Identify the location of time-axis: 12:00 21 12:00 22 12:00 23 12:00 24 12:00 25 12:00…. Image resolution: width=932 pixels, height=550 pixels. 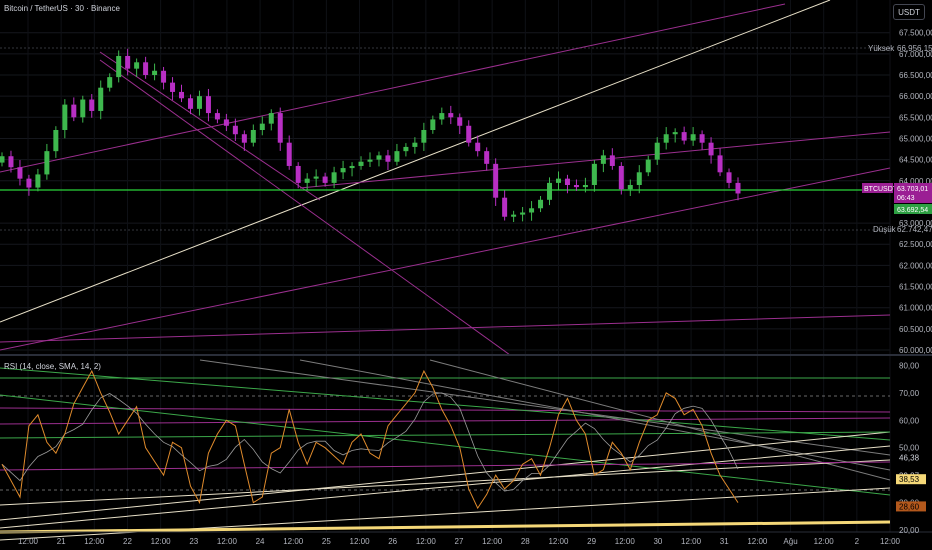
(459, 541).